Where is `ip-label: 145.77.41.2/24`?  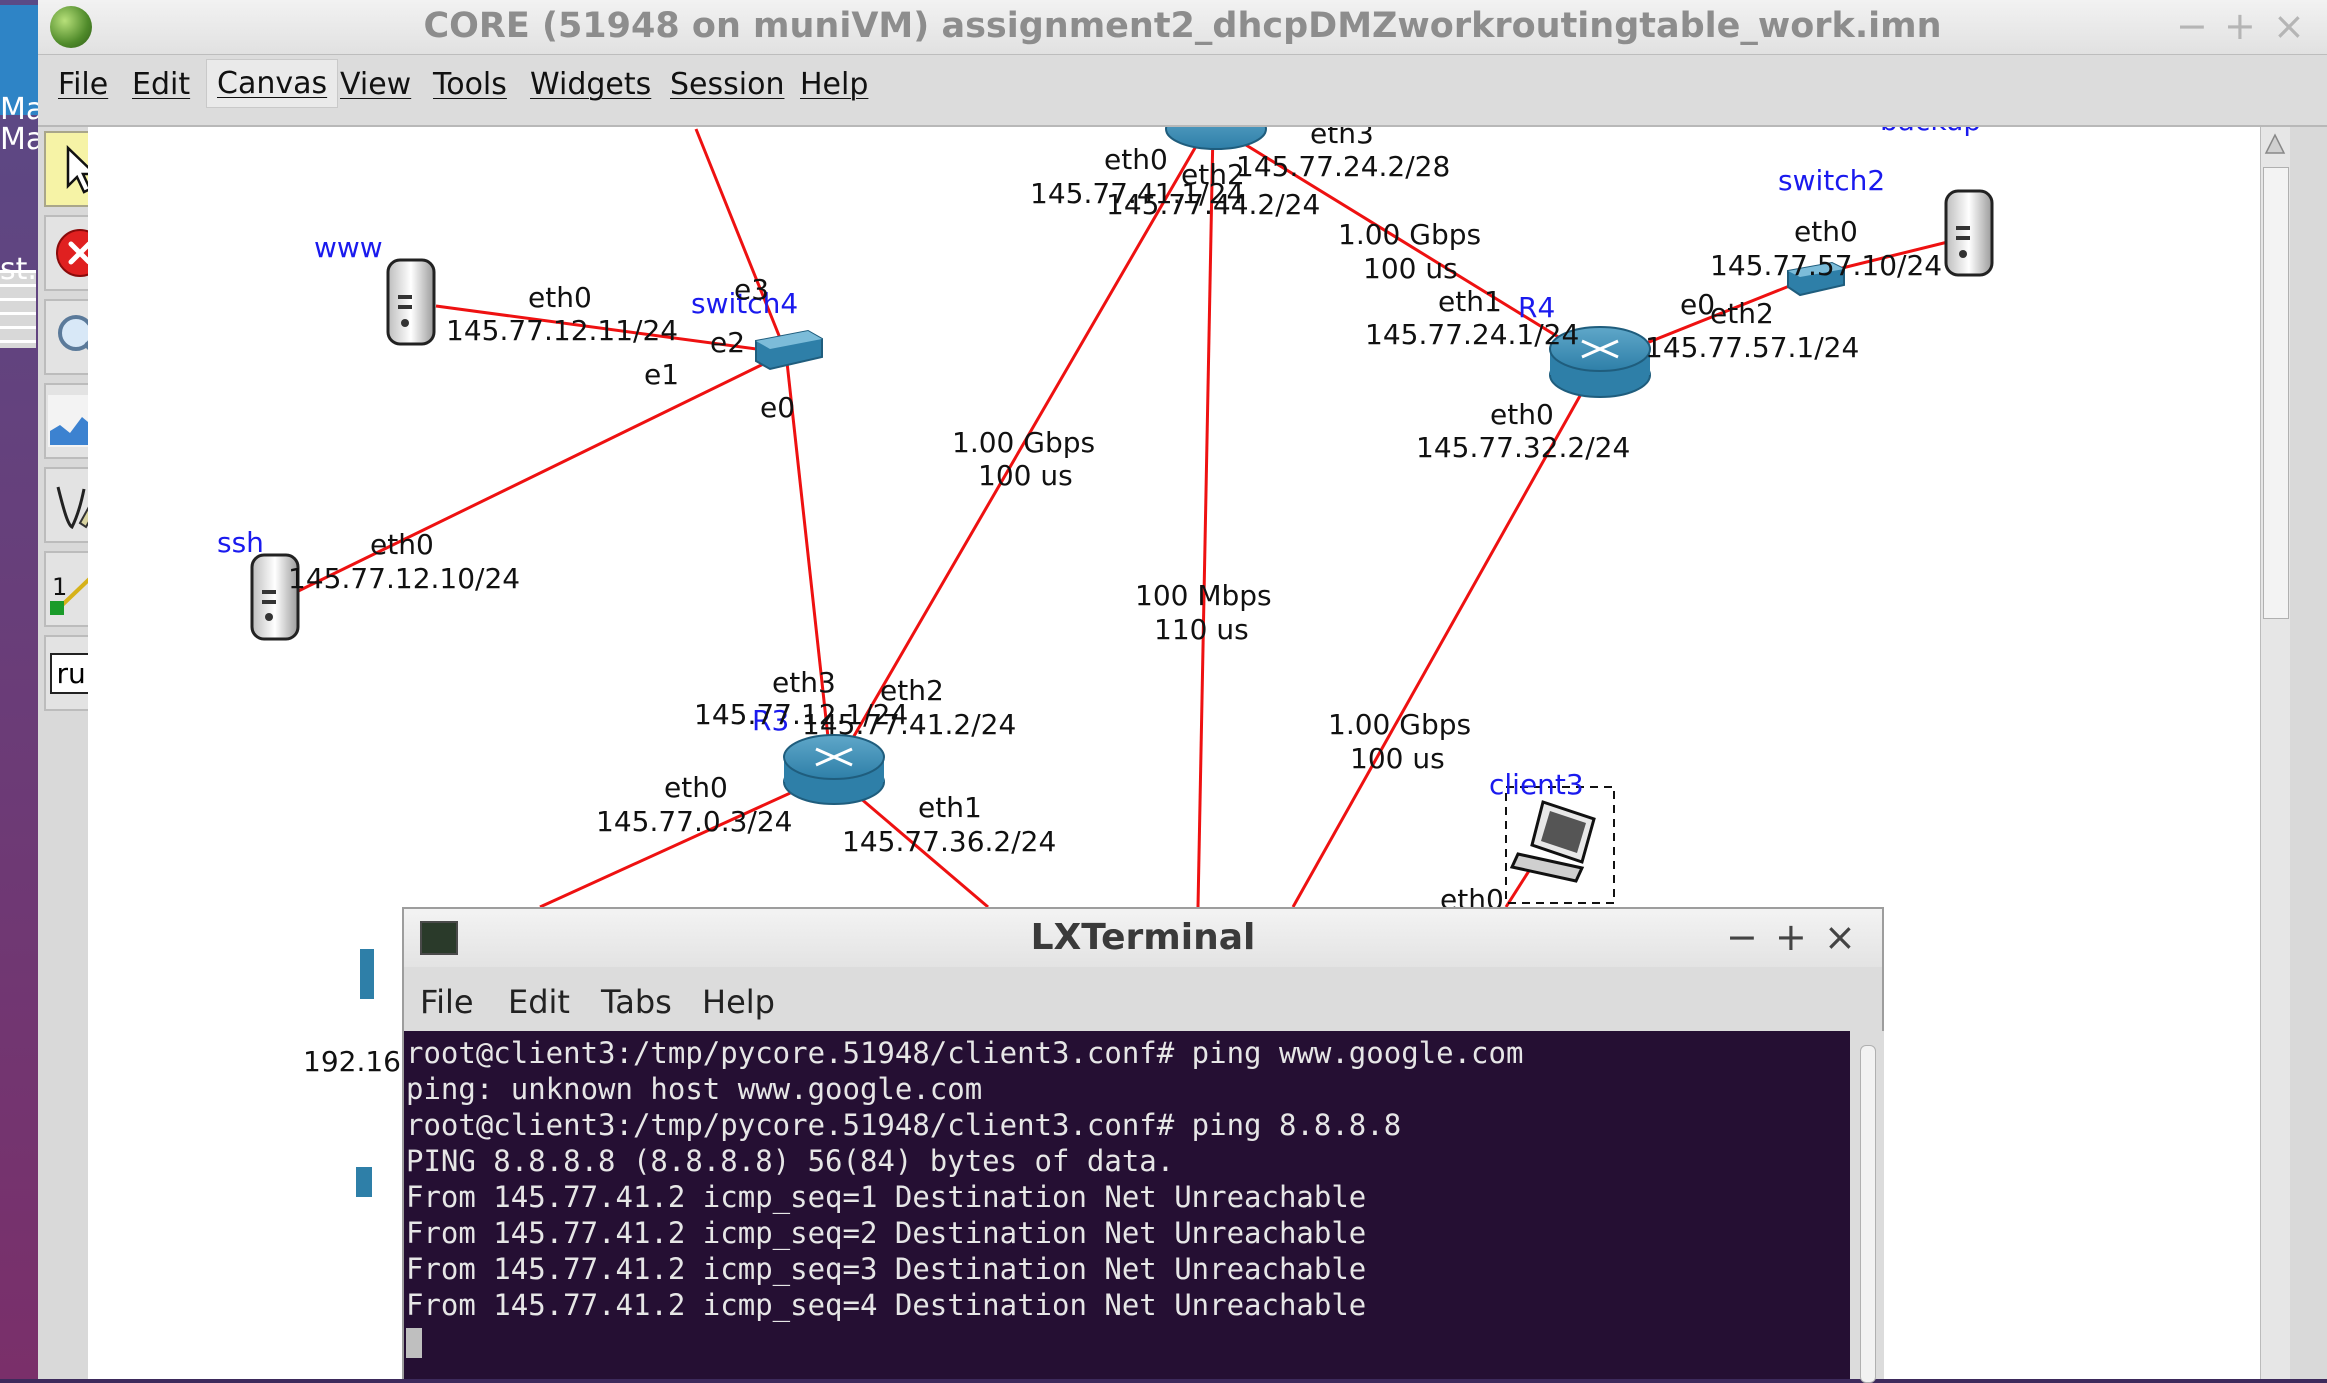
ip-label: 145.77.41.2/24 is located at coordinates (909, 724).